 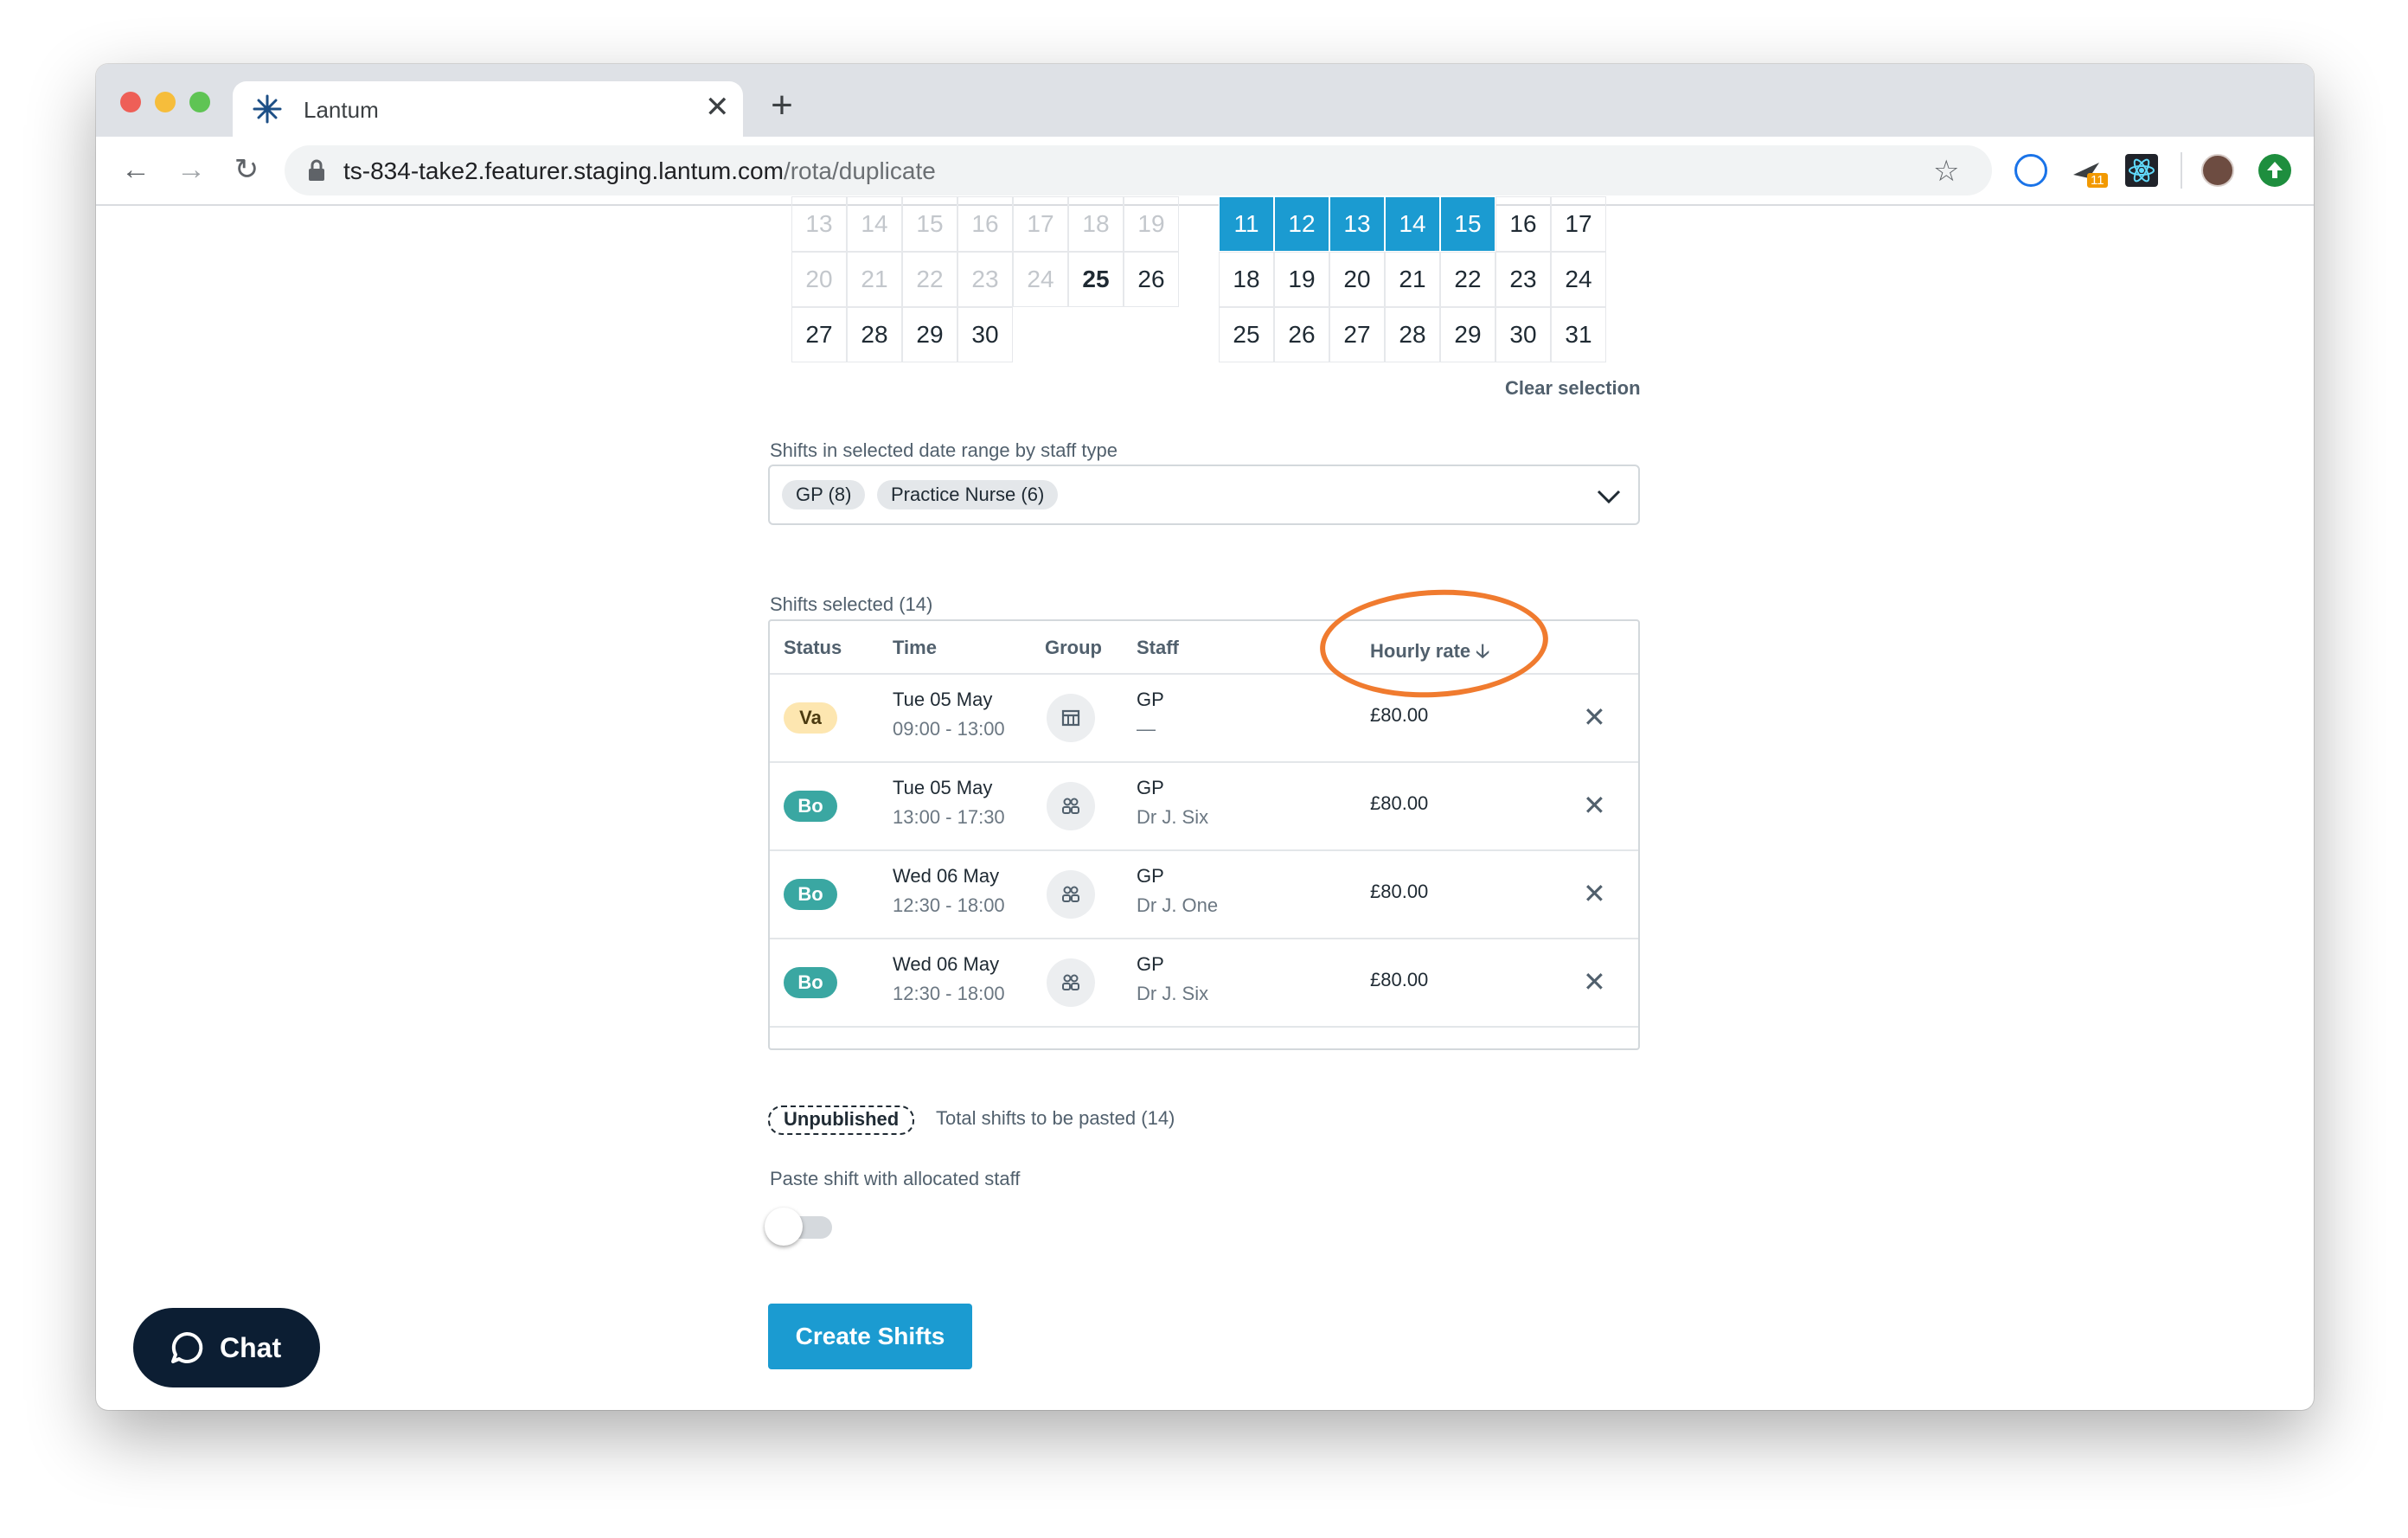 I want to click on update-icon, so click(x=2274, y=170).